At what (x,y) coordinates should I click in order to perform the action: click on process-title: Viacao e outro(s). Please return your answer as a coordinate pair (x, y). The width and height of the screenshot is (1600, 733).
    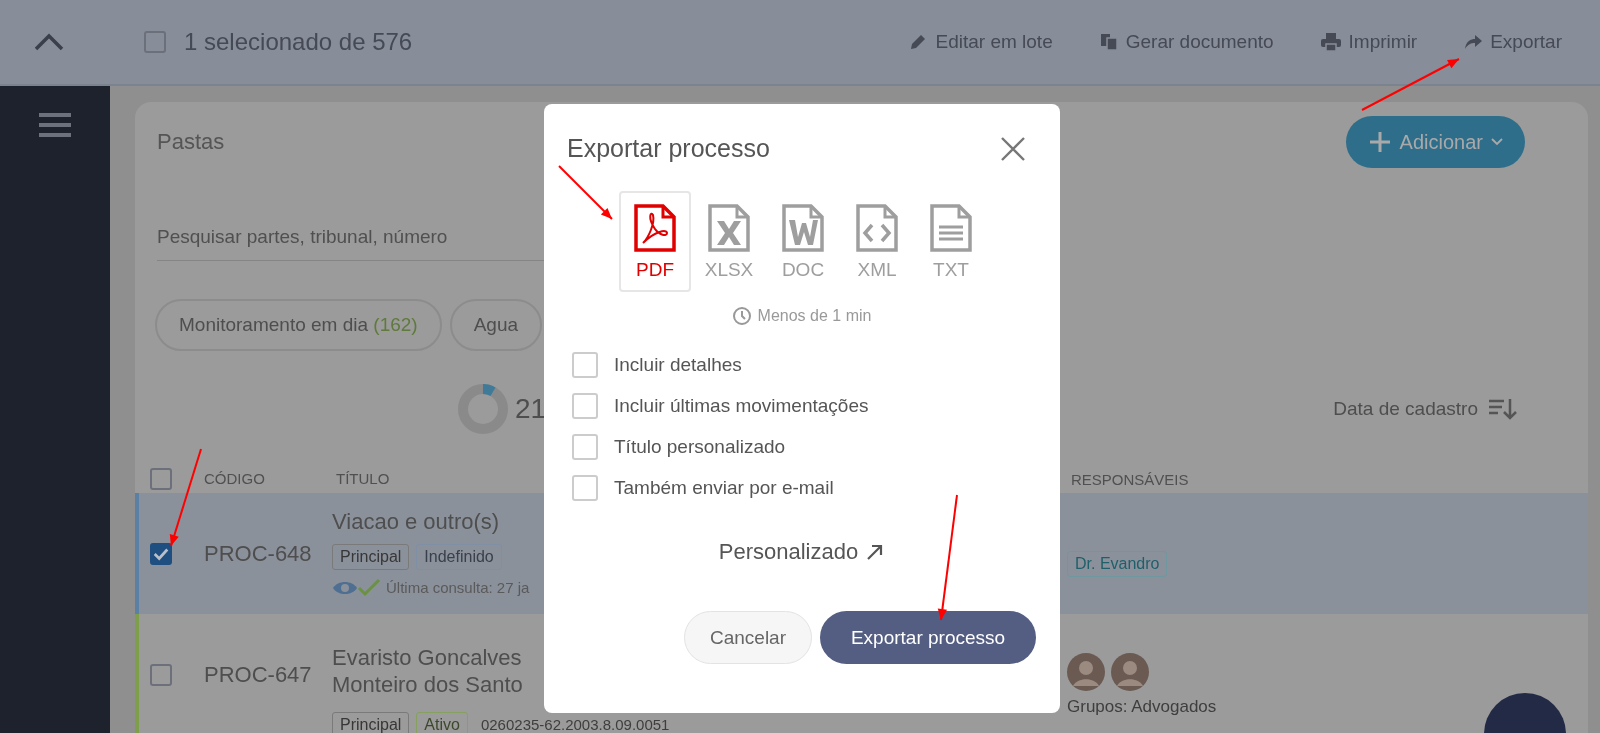
    Looking at the image, I should click on (416, 522).